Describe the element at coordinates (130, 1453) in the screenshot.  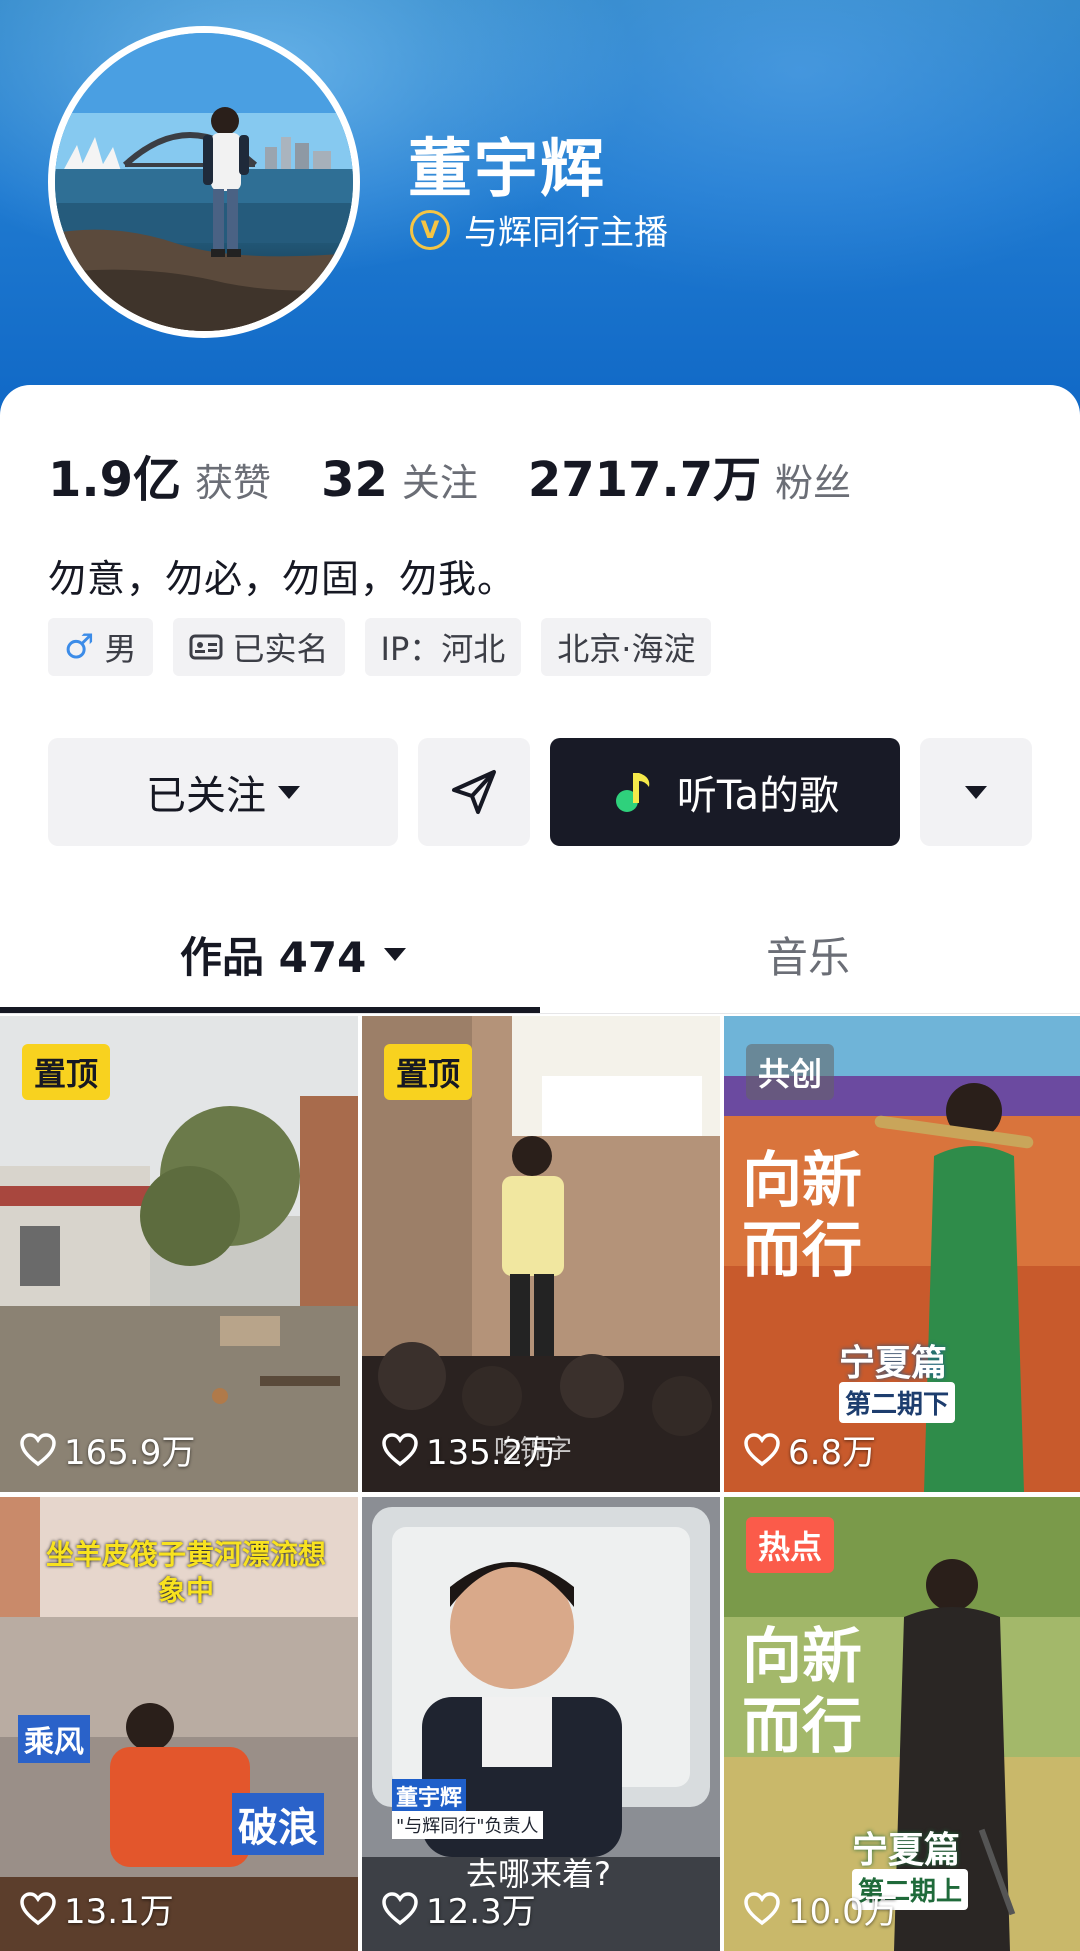
I see `likes-count: 165.9万` at that location.